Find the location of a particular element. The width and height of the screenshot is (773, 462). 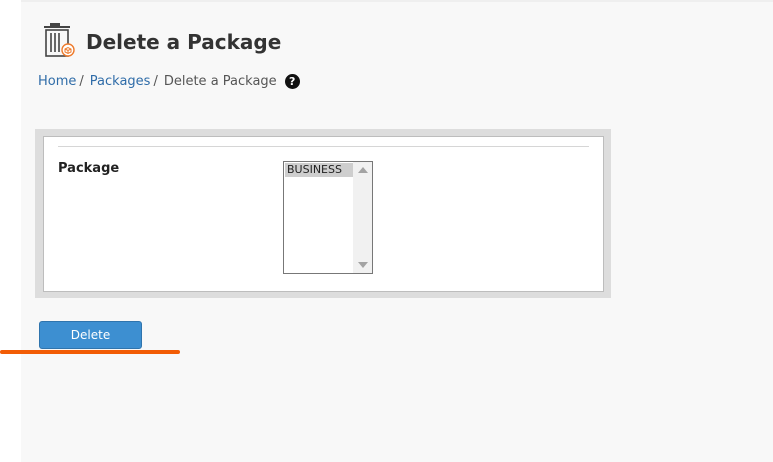

highlight-underline is located at coordinates (90, 352).